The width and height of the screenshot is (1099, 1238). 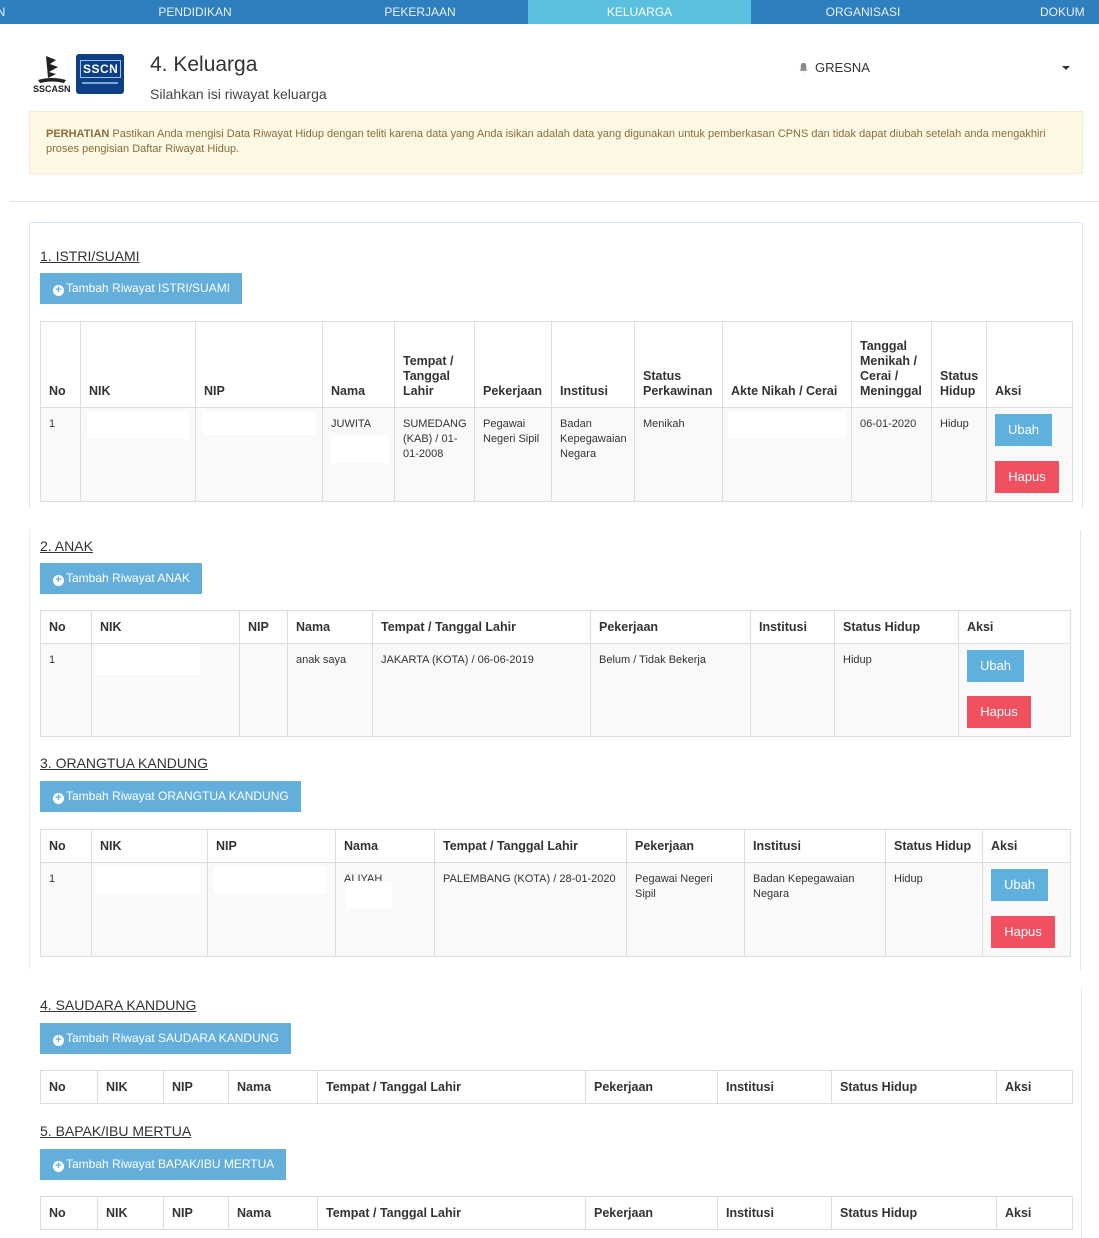 What do you see at coordinates (434, 454) in the screenshot?
I see `cell-ttl: SUMEDANG (KAB) / 01-01-2008` at bounding box center [434, 454].